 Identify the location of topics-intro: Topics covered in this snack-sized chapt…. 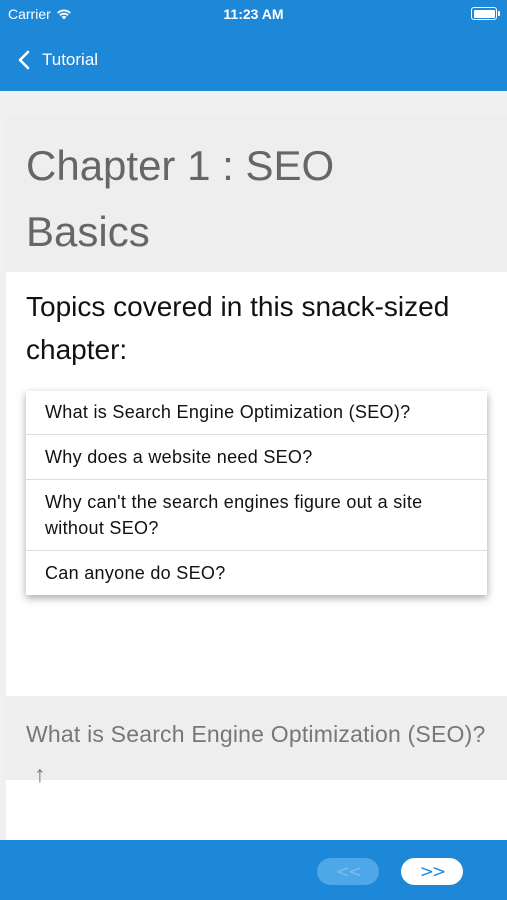
(238, 328).